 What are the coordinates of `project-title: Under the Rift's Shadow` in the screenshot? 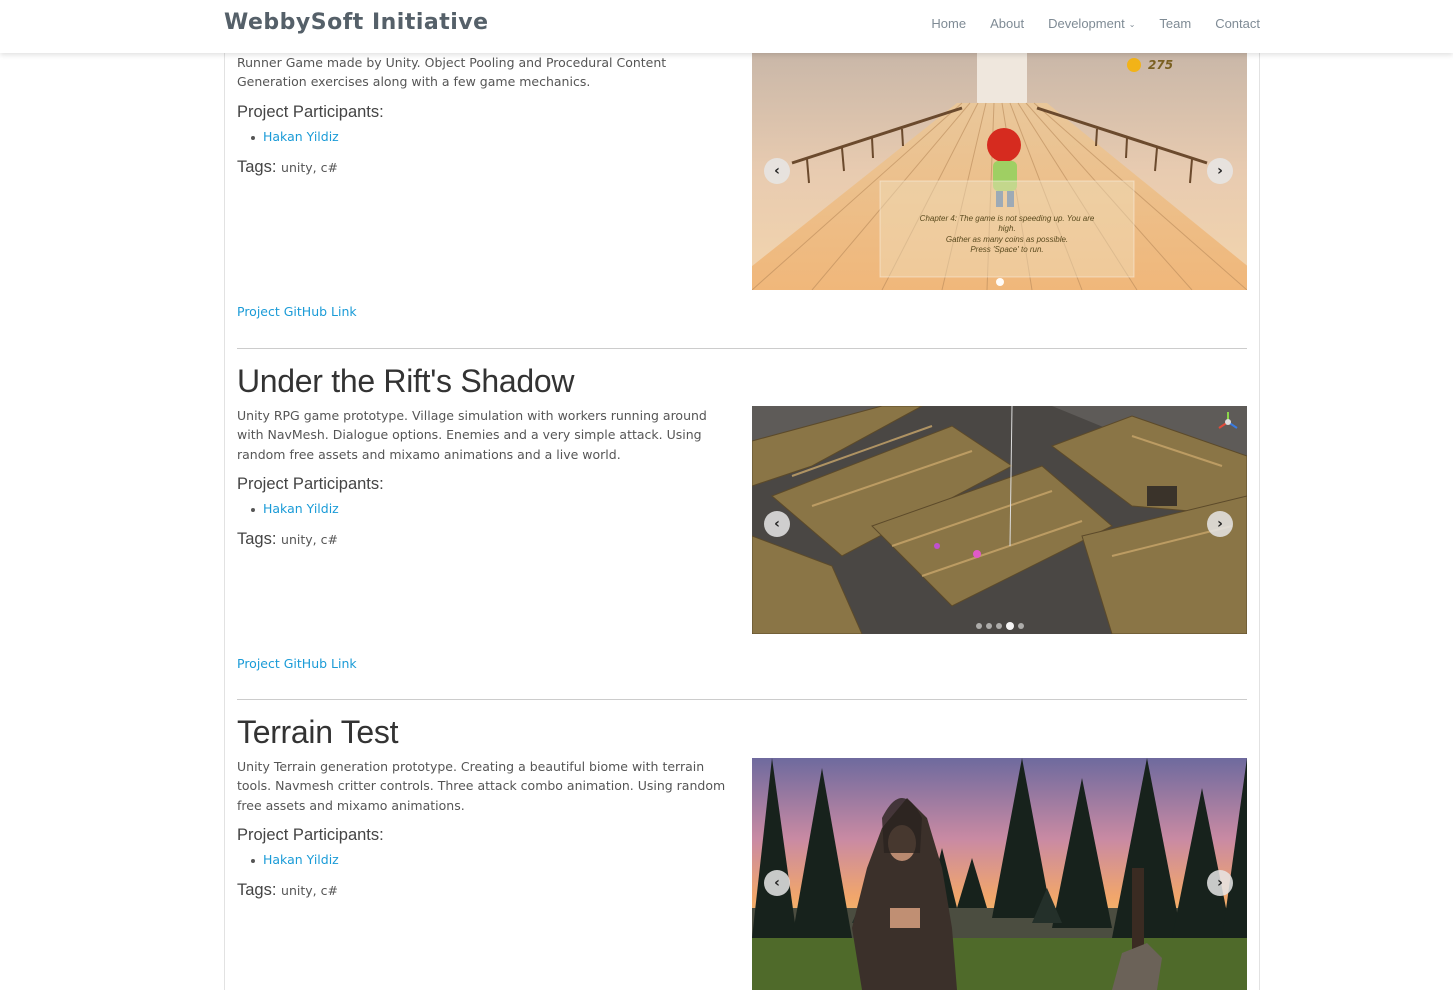 It's located at (406, 381).